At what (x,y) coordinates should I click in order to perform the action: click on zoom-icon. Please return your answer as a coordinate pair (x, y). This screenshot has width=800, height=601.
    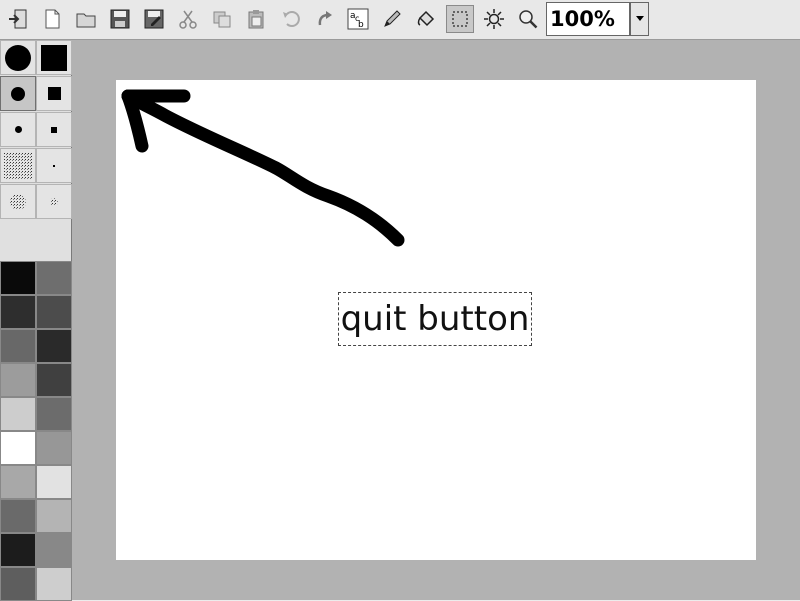
    Looking at the image, I should click on (528, 19).